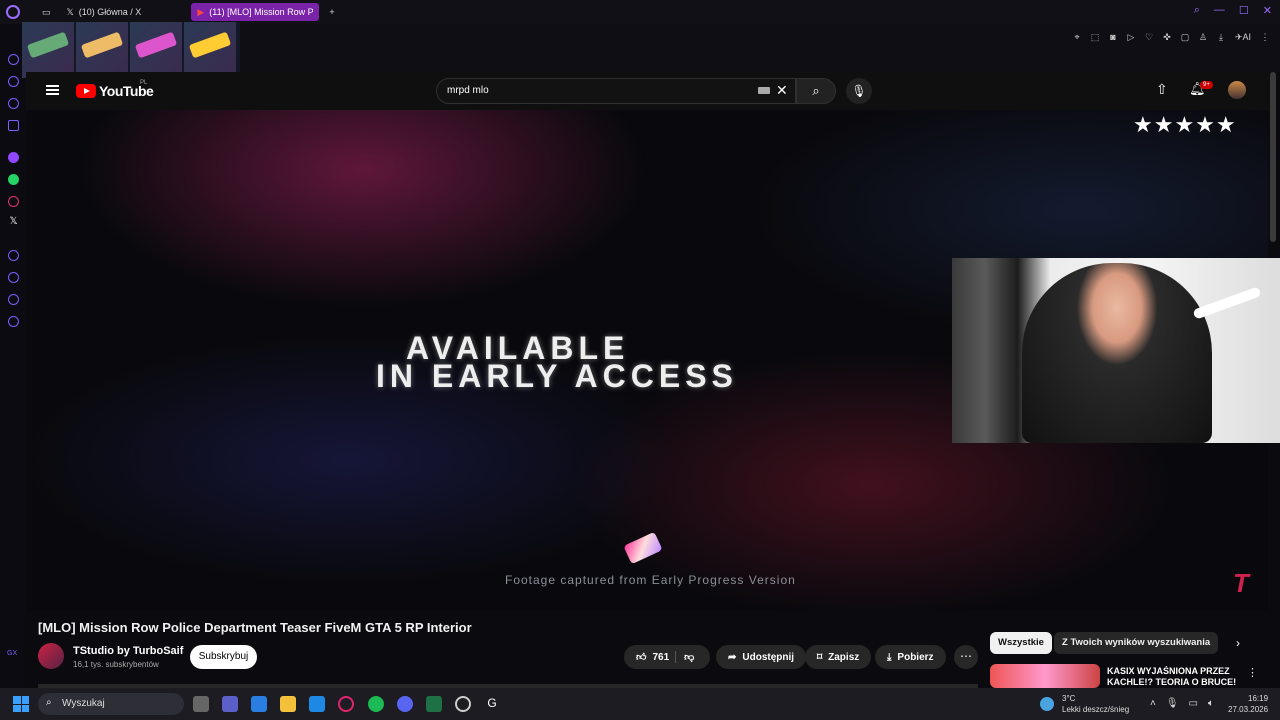 This screenshot has height=720, width=1280. What do you see at coordinates (13, 12) in the screenshot?
I see `opera-gx-icon` at bounding box center [13, 12].